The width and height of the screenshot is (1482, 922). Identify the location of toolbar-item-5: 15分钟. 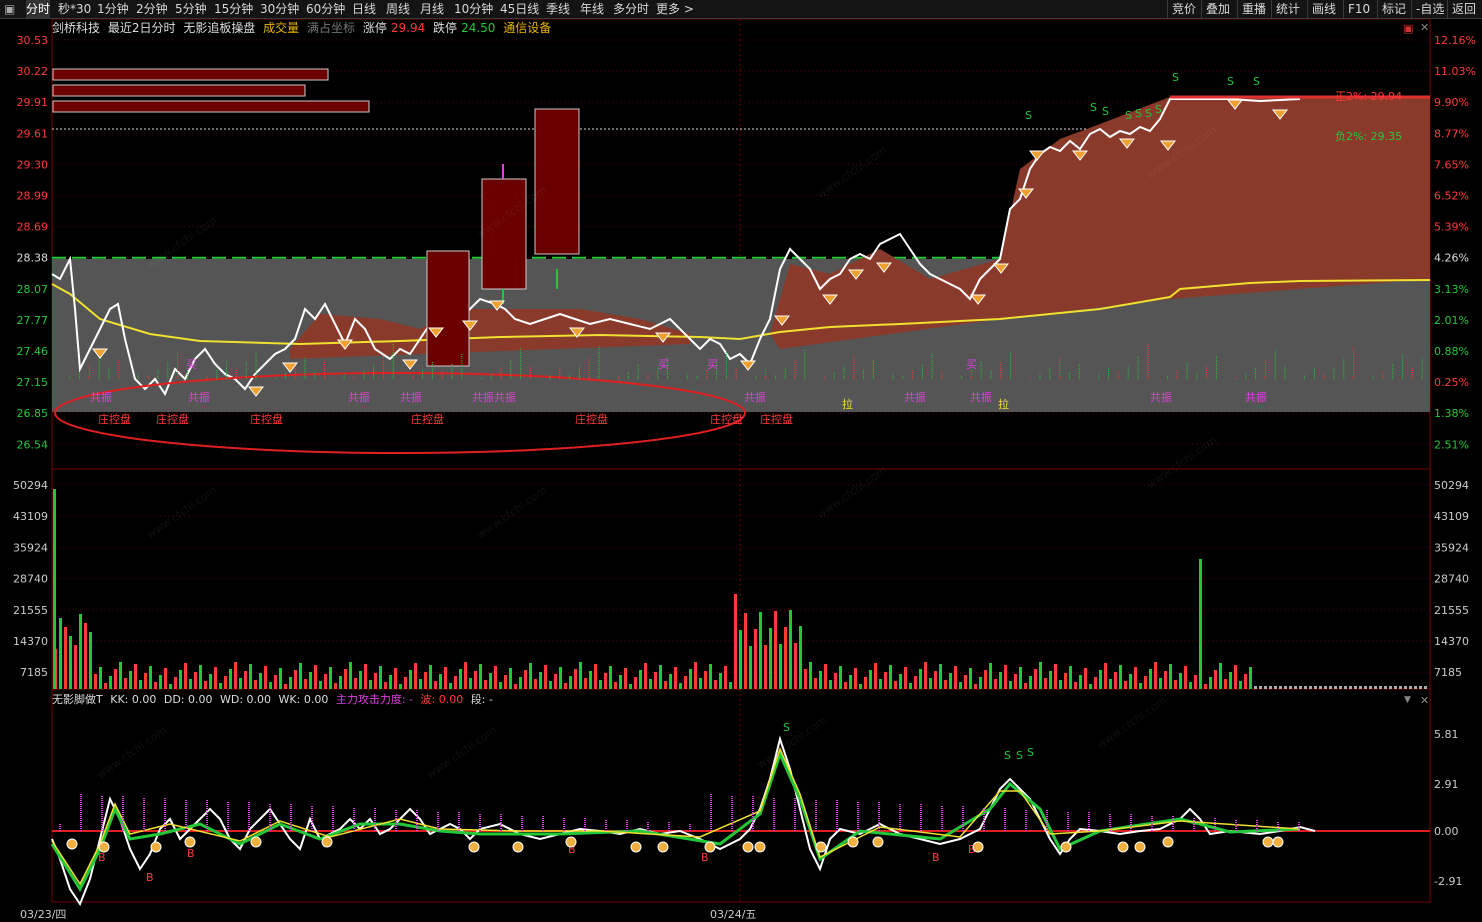
(233, 9).